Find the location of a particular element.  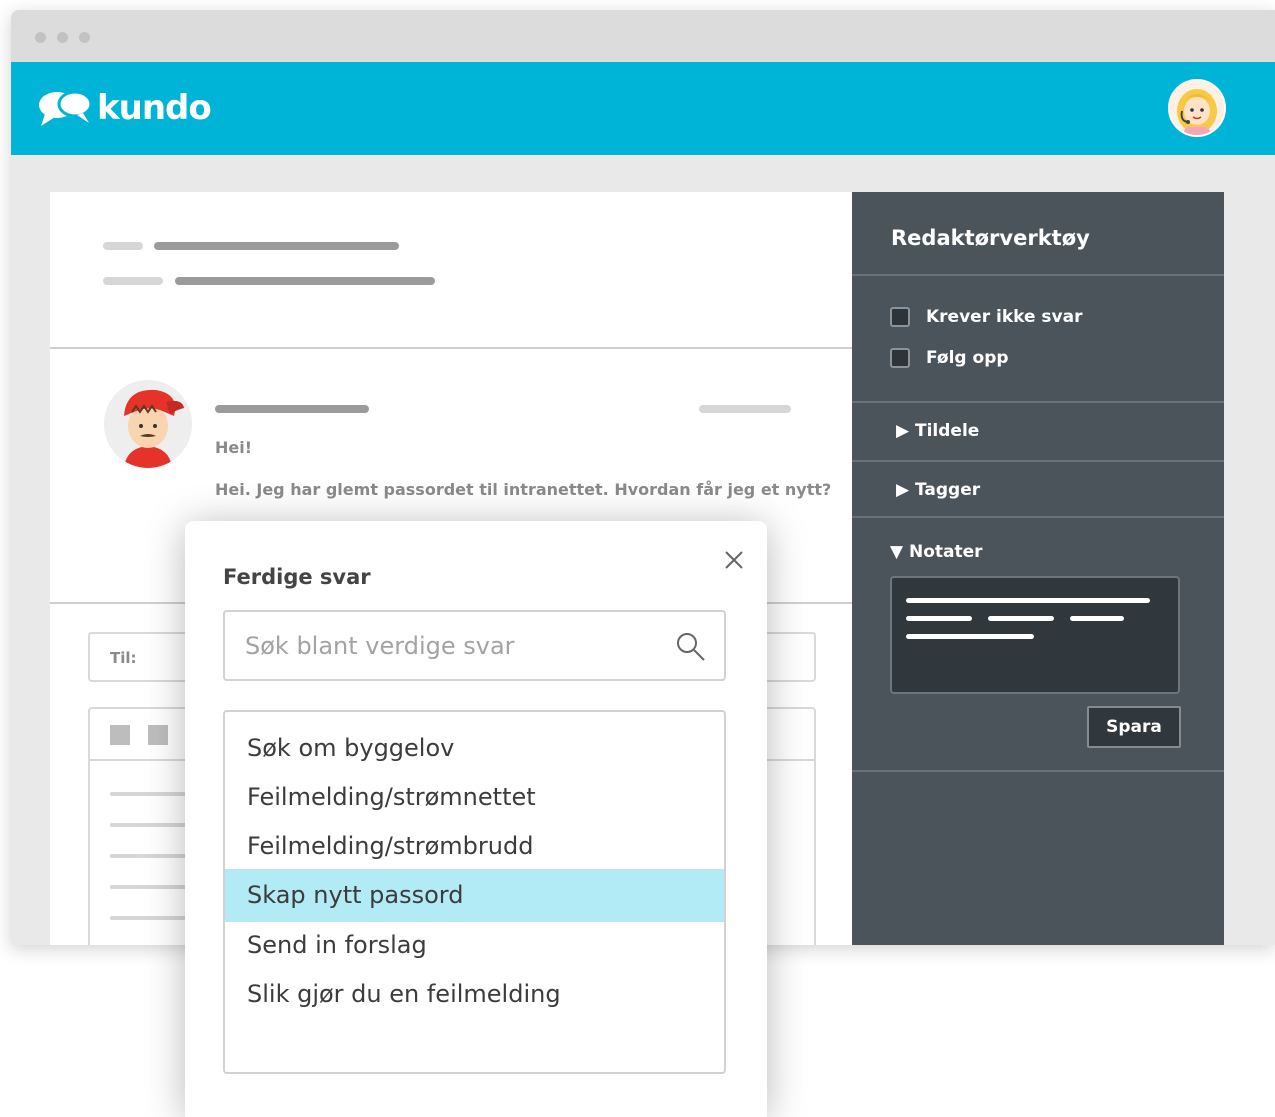

timestamp-placeholder is located at coordinates (745, 409).